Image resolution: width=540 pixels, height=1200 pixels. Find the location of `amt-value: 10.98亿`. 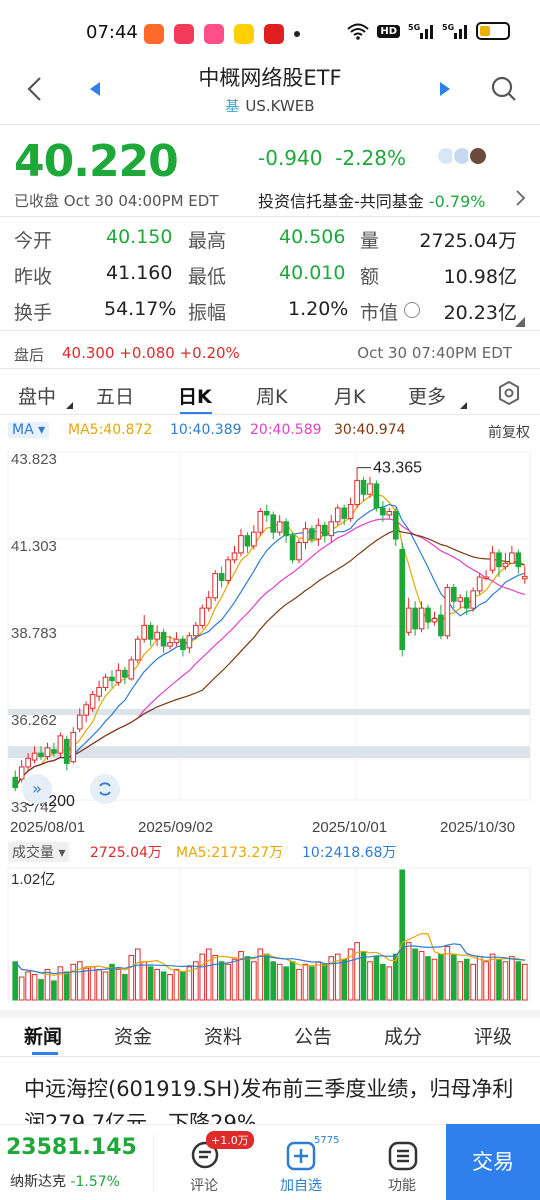

amt-value: 10.98亿 is located at coordinates (480, 277).